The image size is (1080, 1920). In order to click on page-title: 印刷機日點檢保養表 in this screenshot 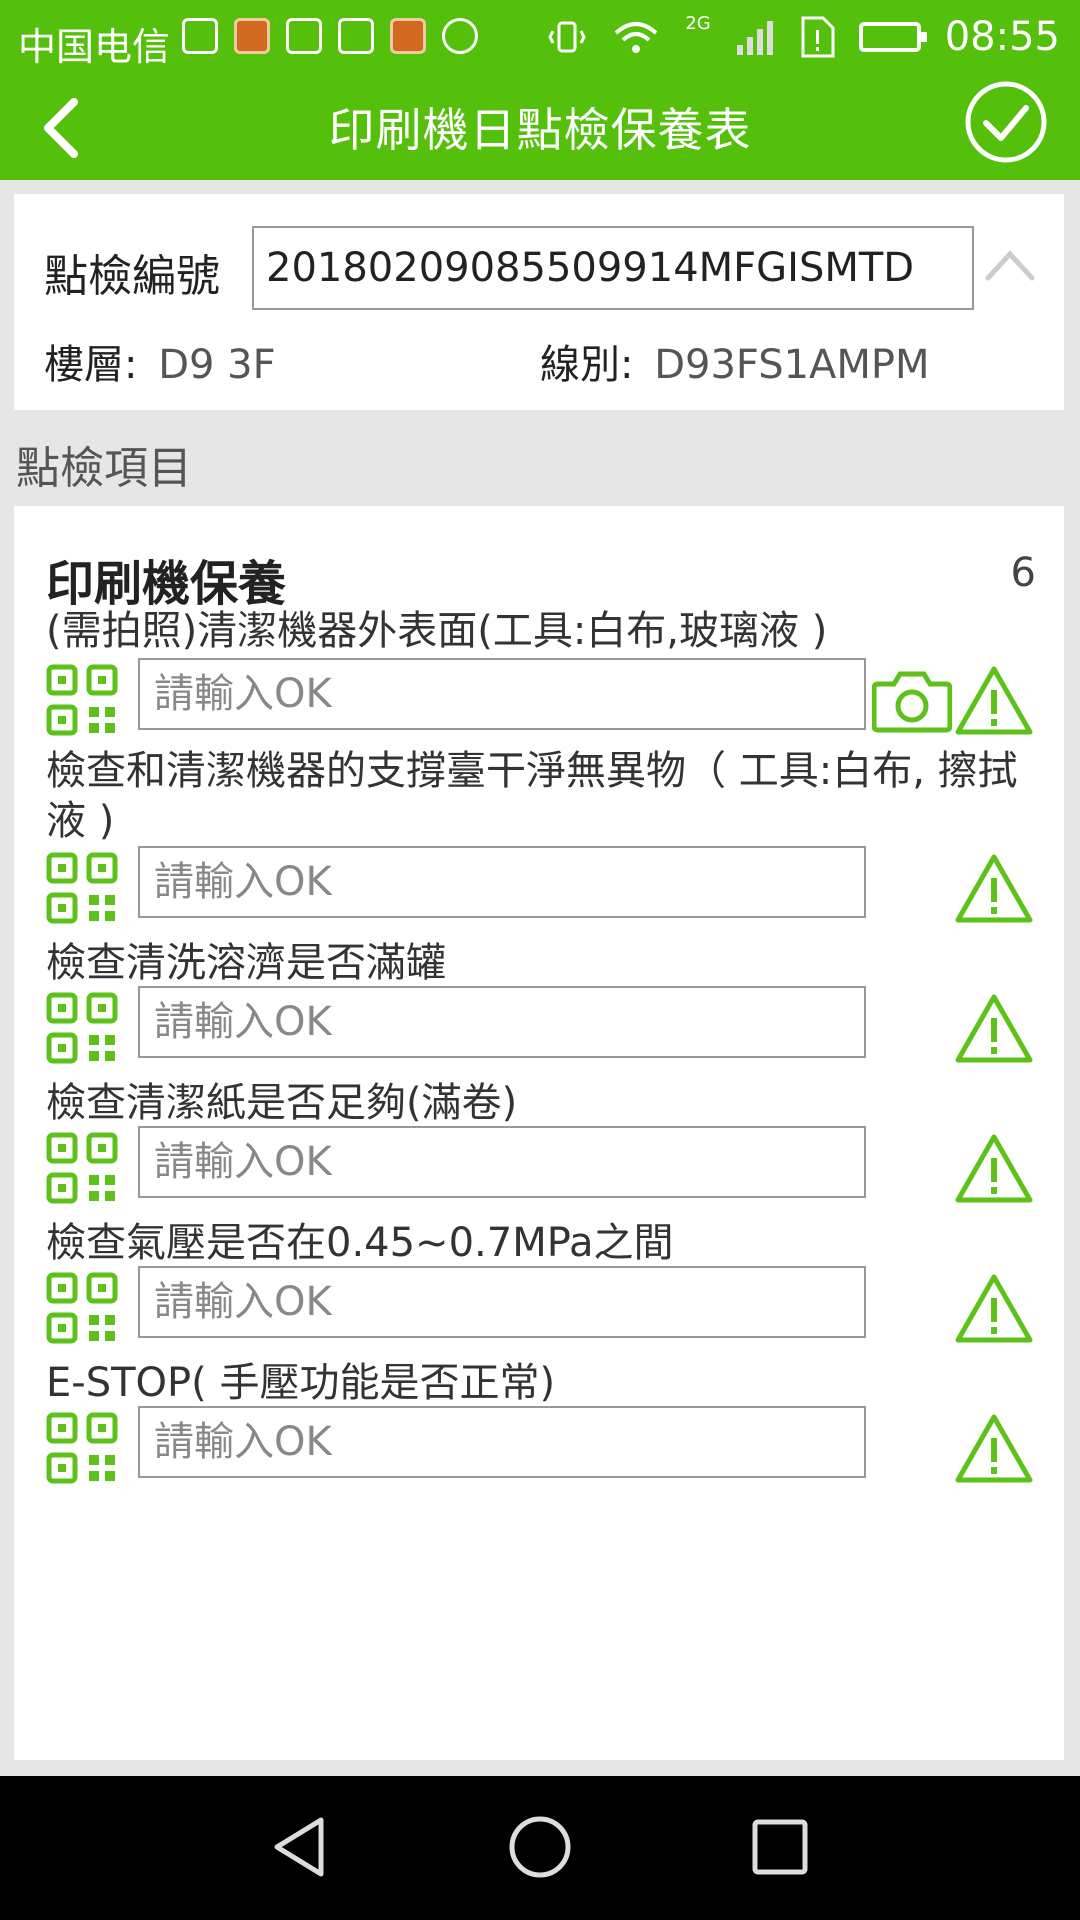, I will do `click(540, 130)`.